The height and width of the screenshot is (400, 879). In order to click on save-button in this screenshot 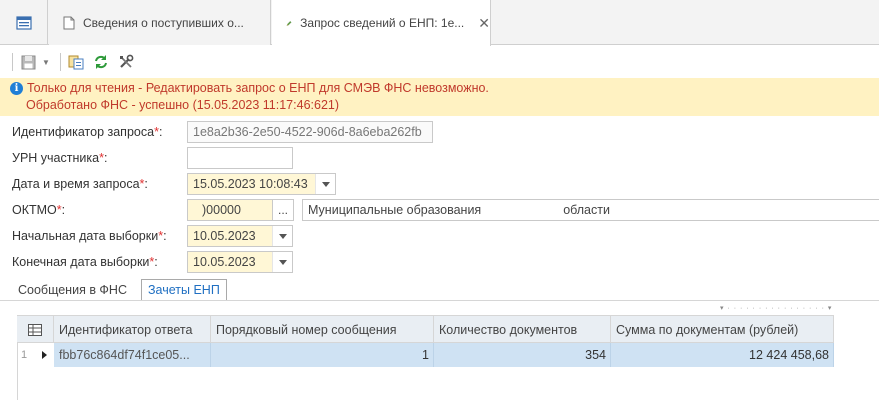, I will do `click(28, 62)`.